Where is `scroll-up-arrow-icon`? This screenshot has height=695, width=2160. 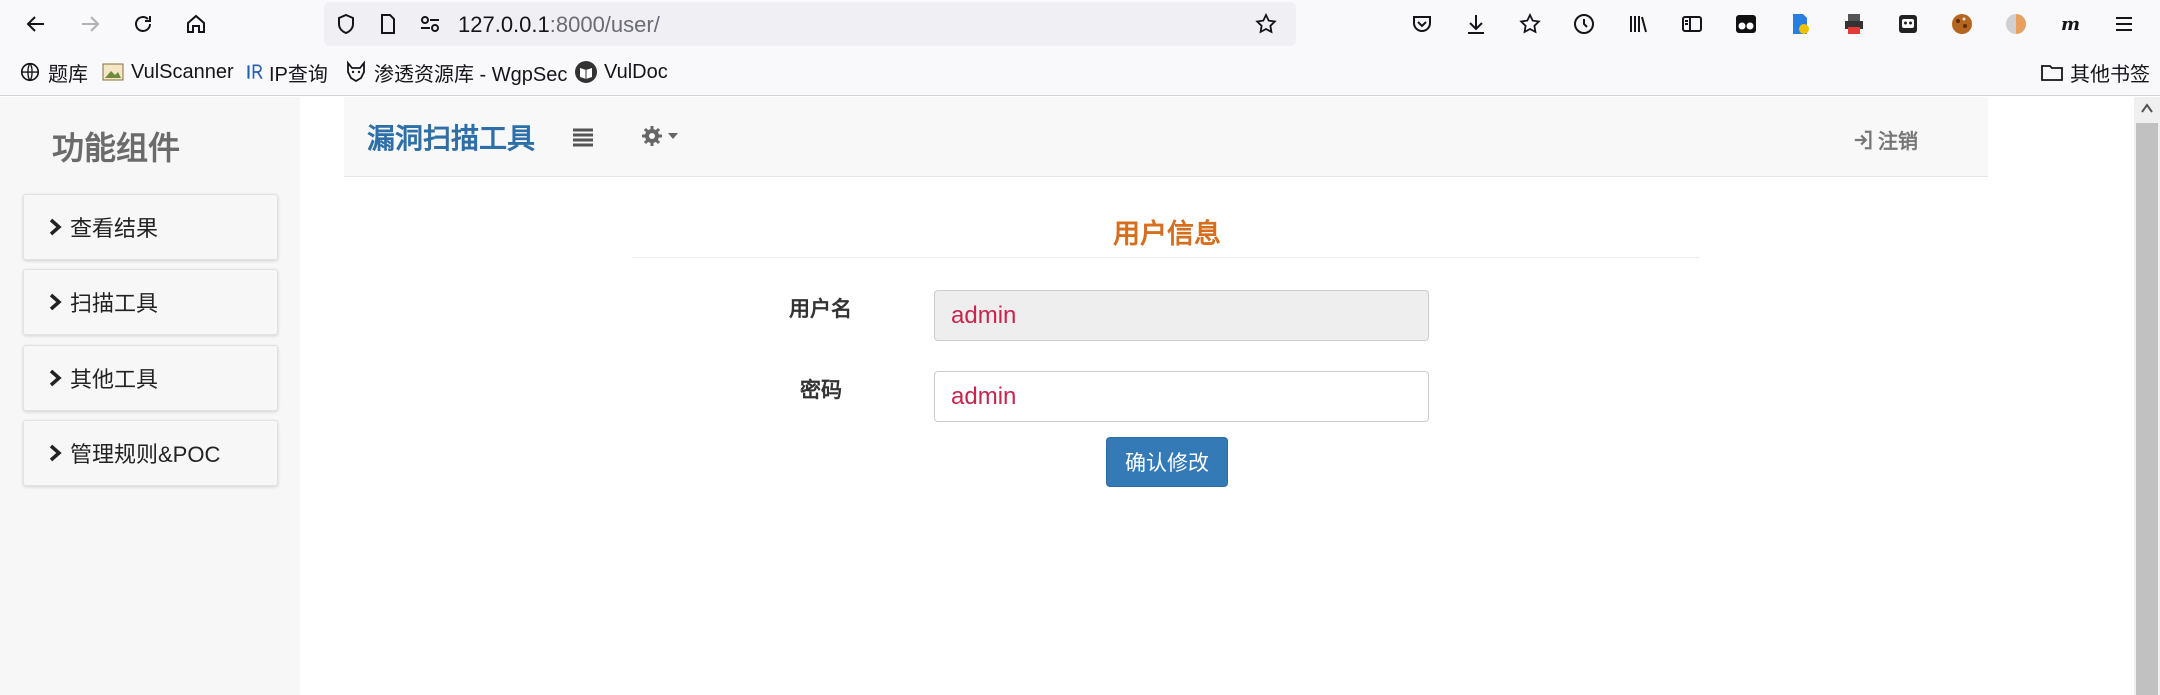 scroll-up-arrow-icon is located at coordinates (2147, 108).